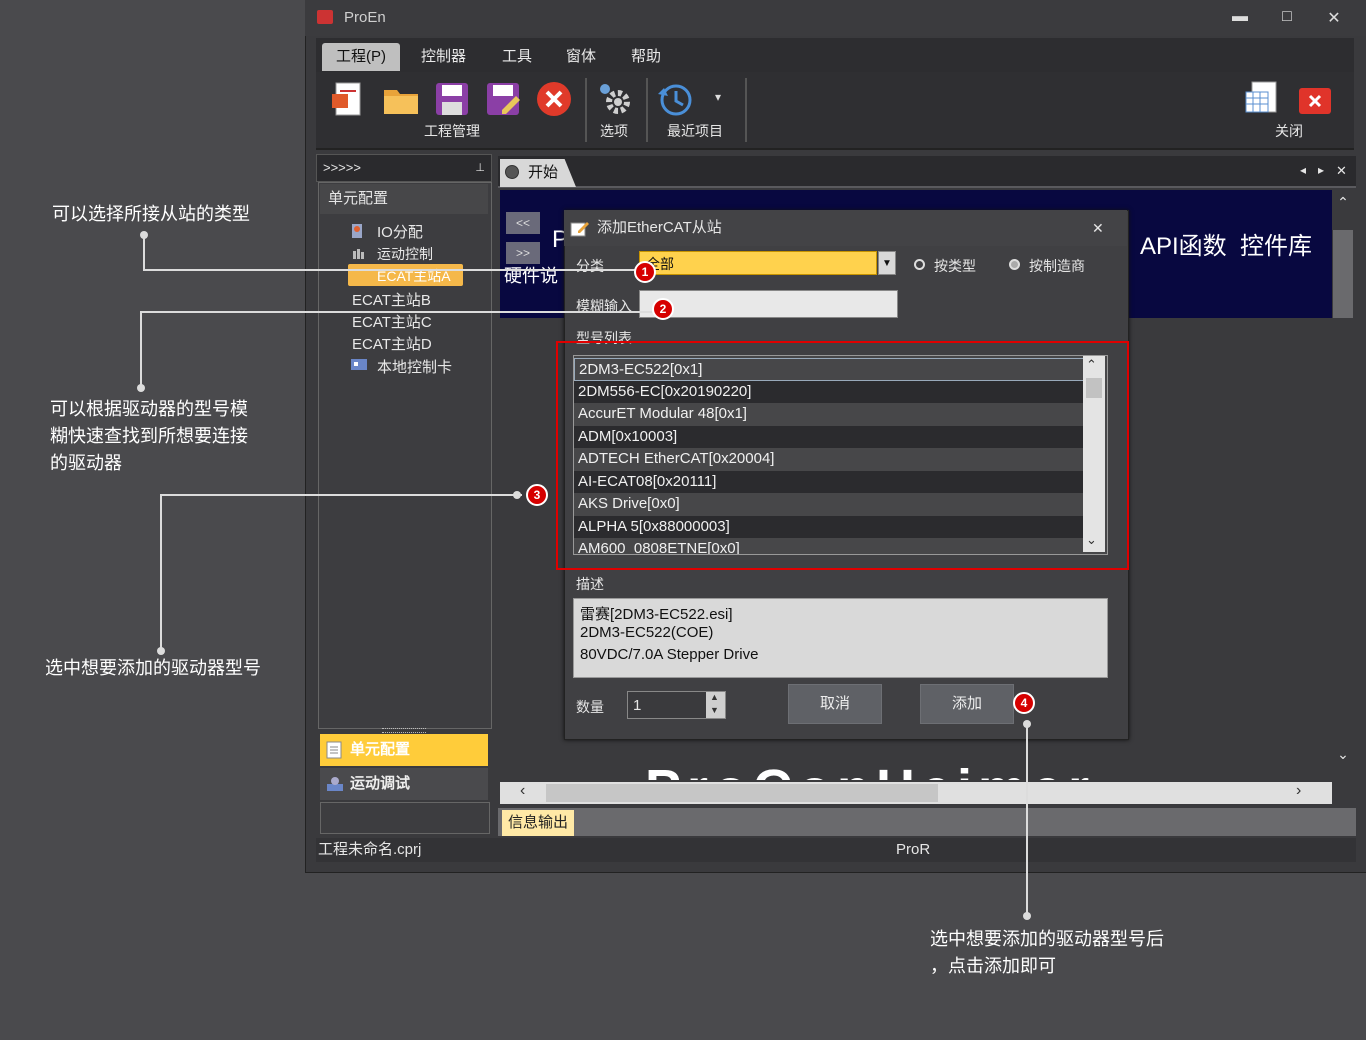 The width and height of the screenshot is (1366, 1040). What do you see at coordinates (845, 228) in the screenshot?
I see `dialog-title-bar: 添加EtherCAT从站 ✕` at bounding box center [845, 228].